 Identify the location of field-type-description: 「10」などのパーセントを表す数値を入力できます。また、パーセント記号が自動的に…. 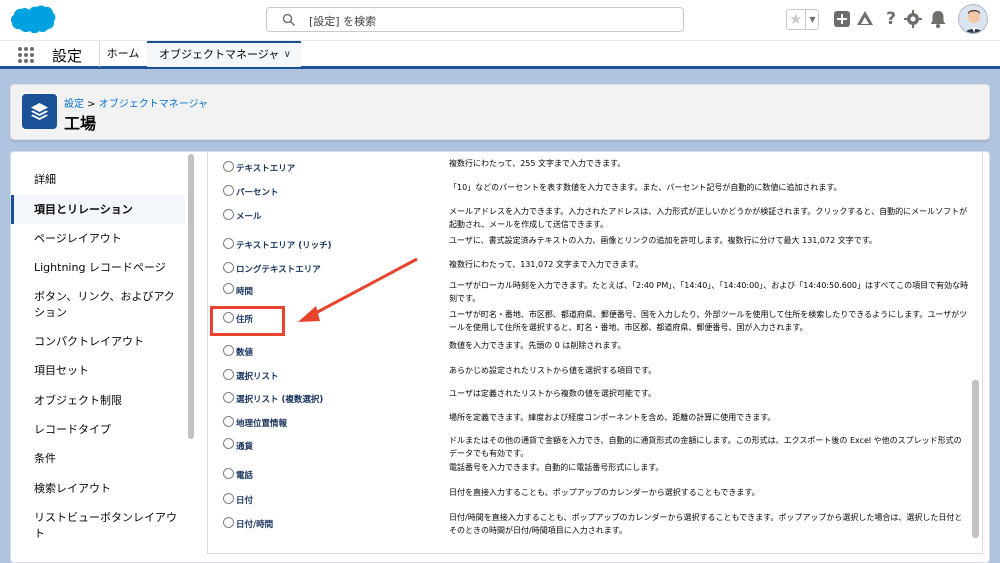
(645, 187).